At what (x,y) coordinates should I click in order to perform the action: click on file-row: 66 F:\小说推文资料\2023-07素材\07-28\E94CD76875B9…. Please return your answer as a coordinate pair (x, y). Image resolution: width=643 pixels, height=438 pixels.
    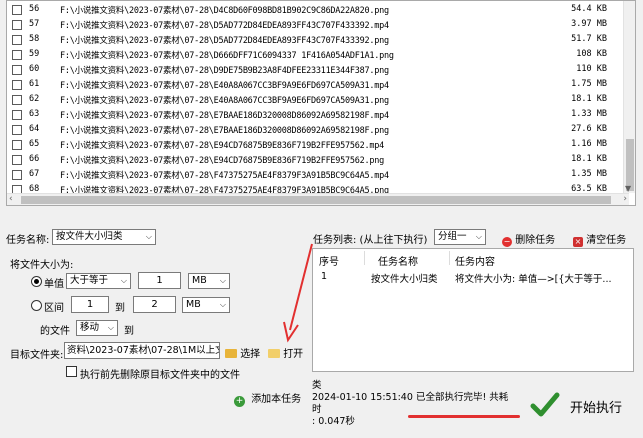
    Looking at the image, I should click on (318, 160).